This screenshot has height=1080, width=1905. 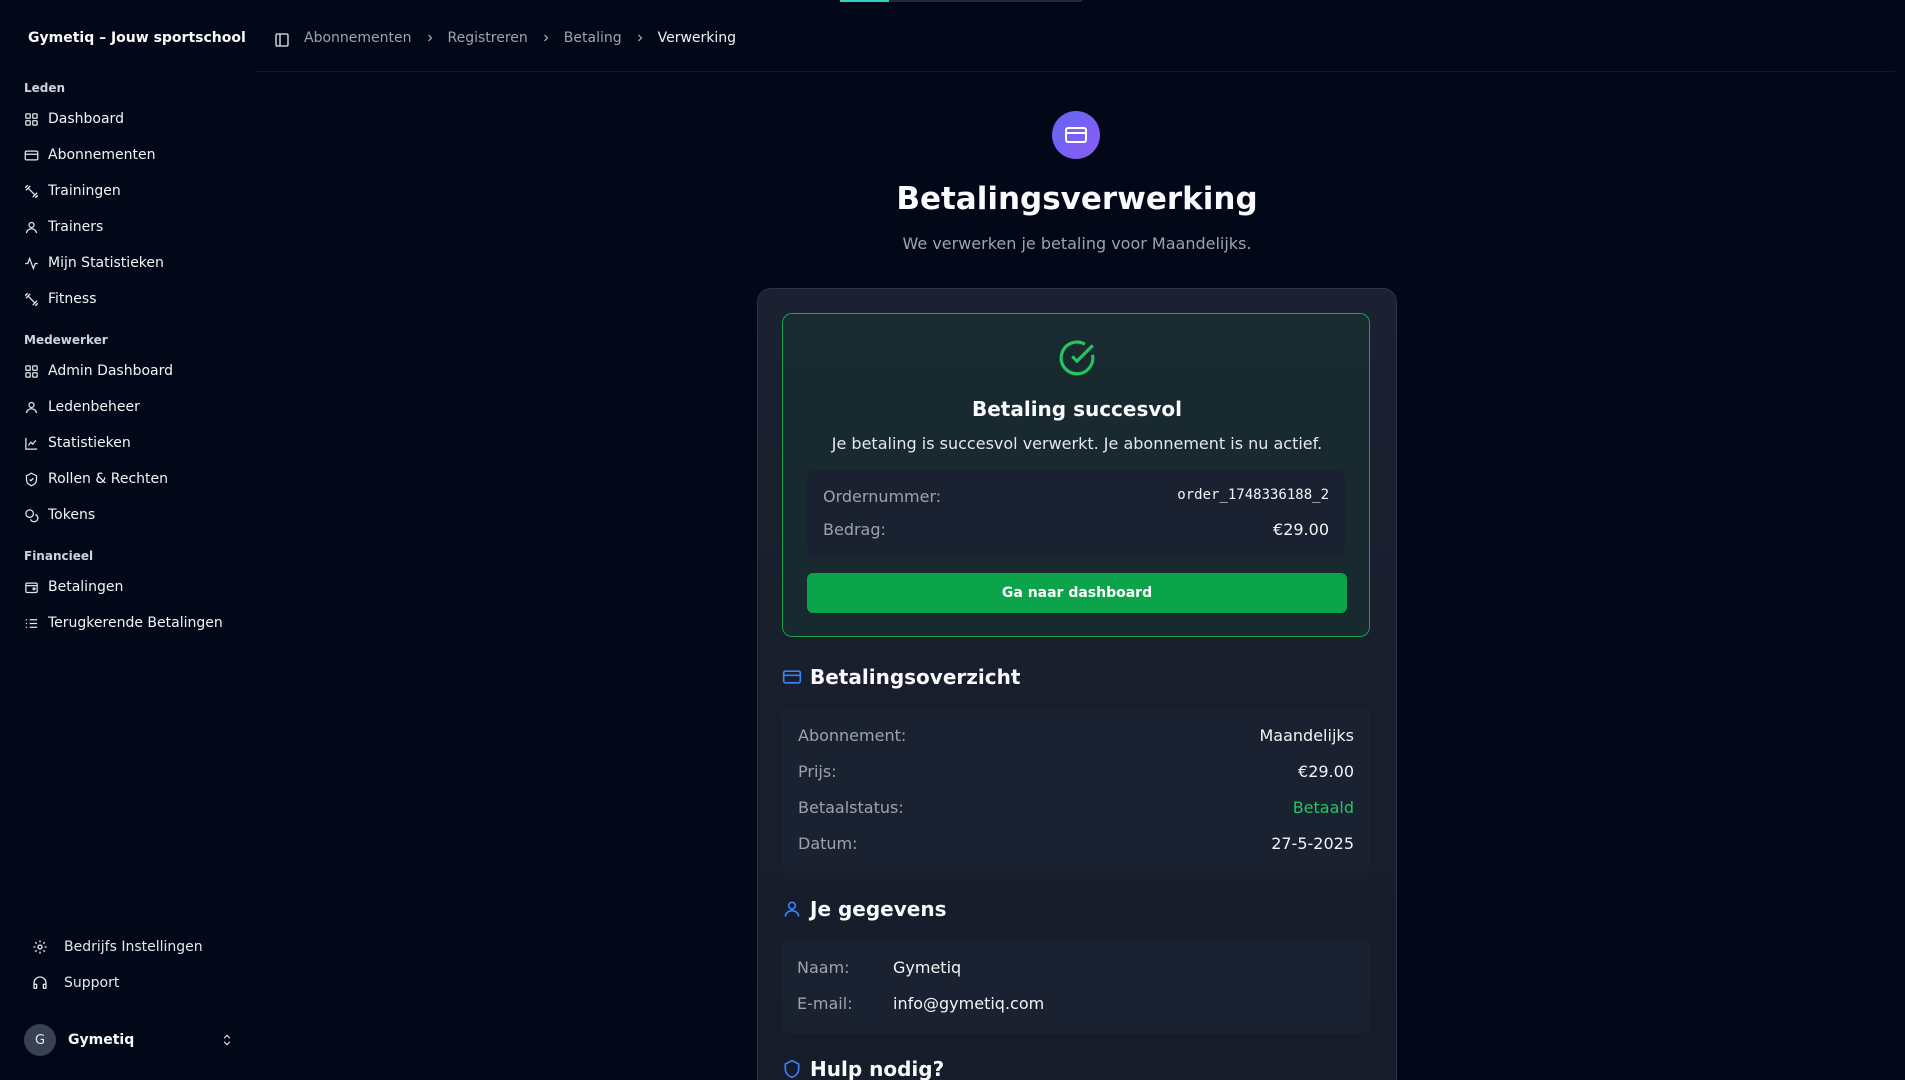 I want to click on sidebar-group-label-leden: Leden, so click(x=45, y=88).